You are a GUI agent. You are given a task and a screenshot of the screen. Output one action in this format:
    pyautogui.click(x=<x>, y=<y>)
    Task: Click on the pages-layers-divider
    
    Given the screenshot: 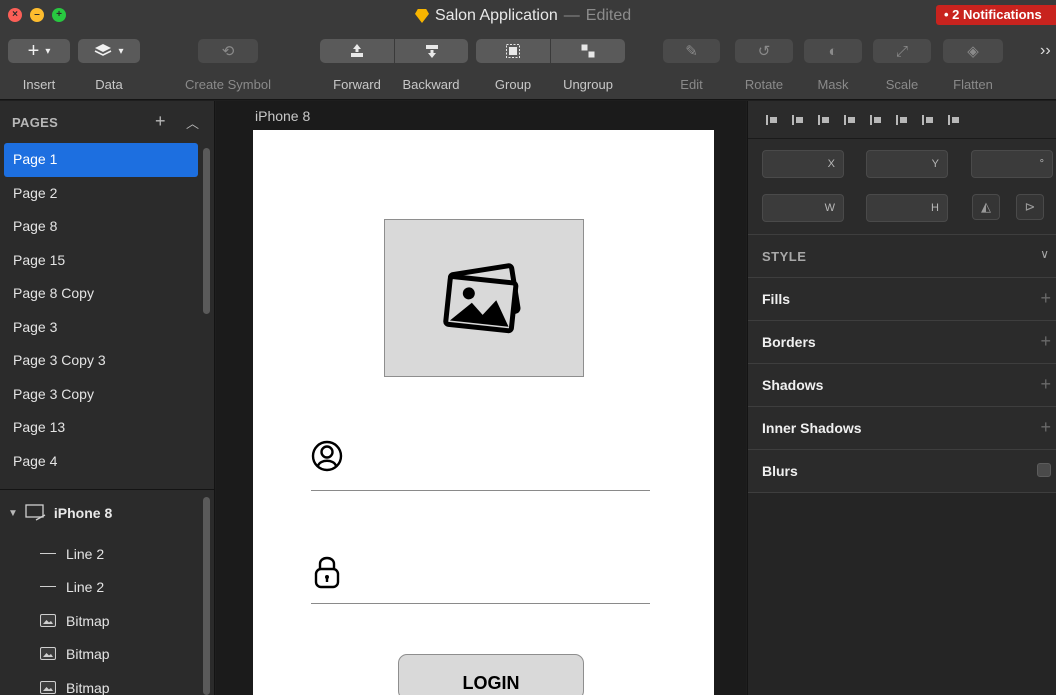 What is the action you would take?
    pyautogui.click(x=107, y=489)
    